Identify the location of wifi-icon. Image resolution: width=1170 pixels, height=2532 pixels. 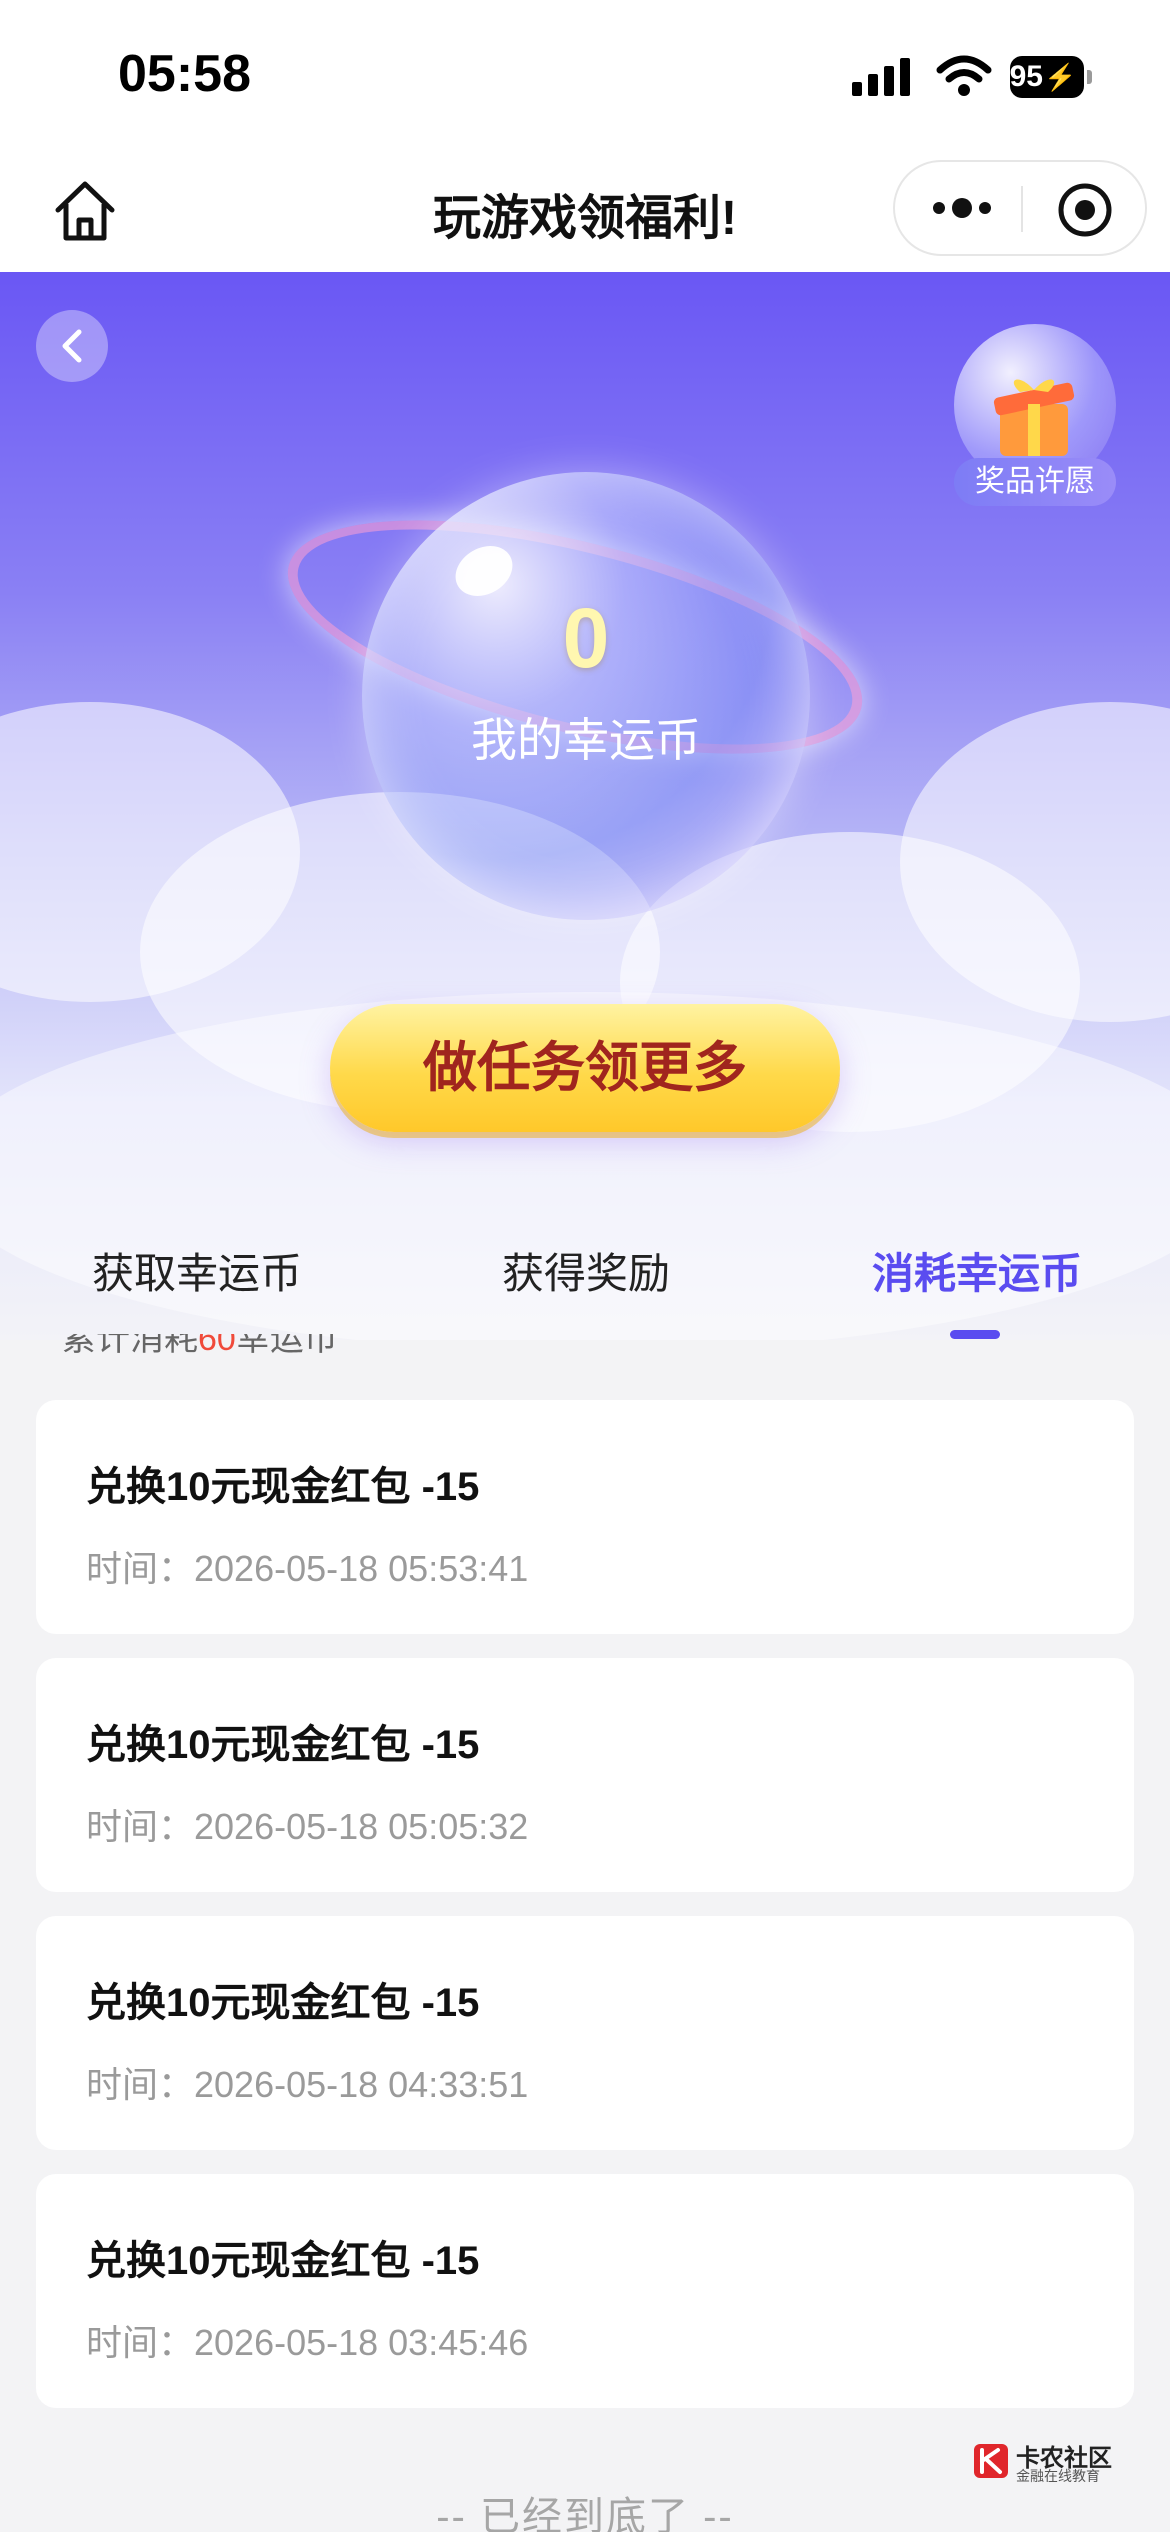
(964, 75).